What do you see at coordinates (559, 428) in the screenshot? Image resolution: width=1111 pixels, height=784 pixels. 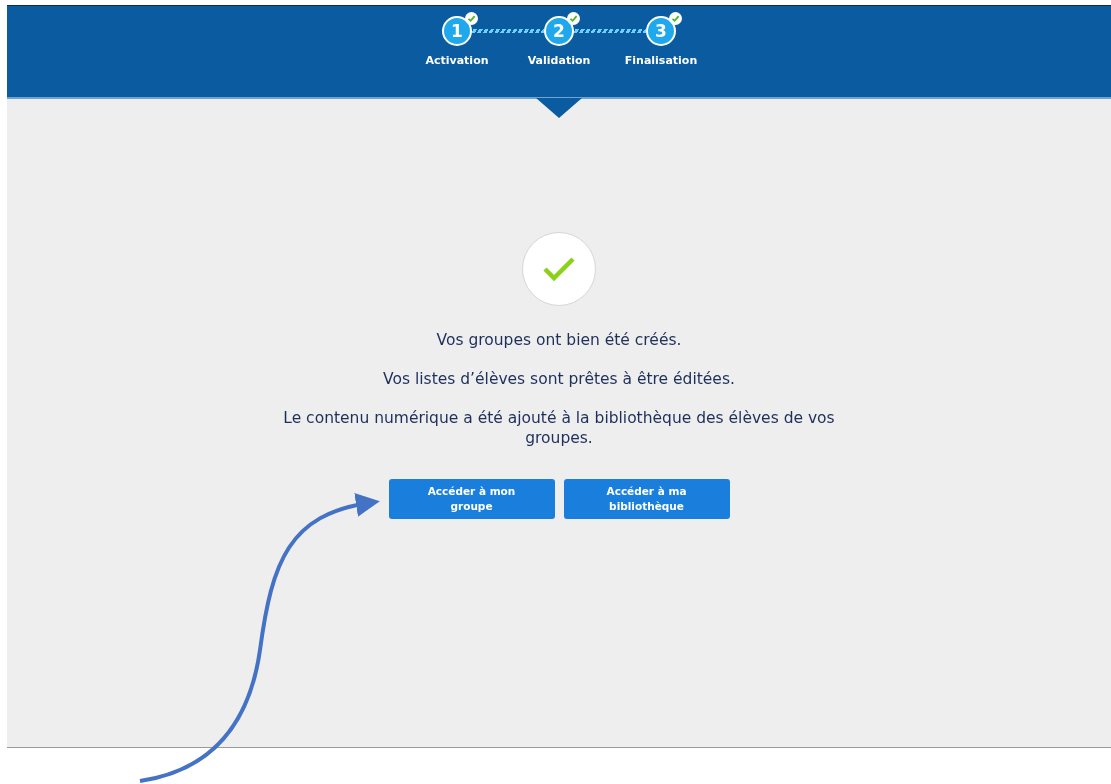 I see `confirmation-message: Le contenu numérique a été ajouté à la bibliothèque des élèves de vos groupes.` at bounding box center [559, 428].